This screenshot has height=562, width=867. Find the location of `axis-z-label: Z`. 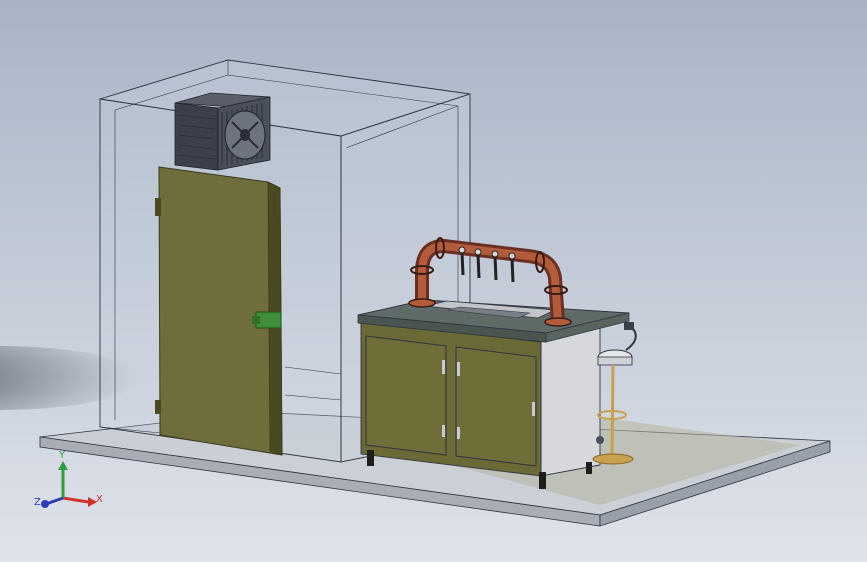

axis-z-label: Z is located at coordinates (37, 502).